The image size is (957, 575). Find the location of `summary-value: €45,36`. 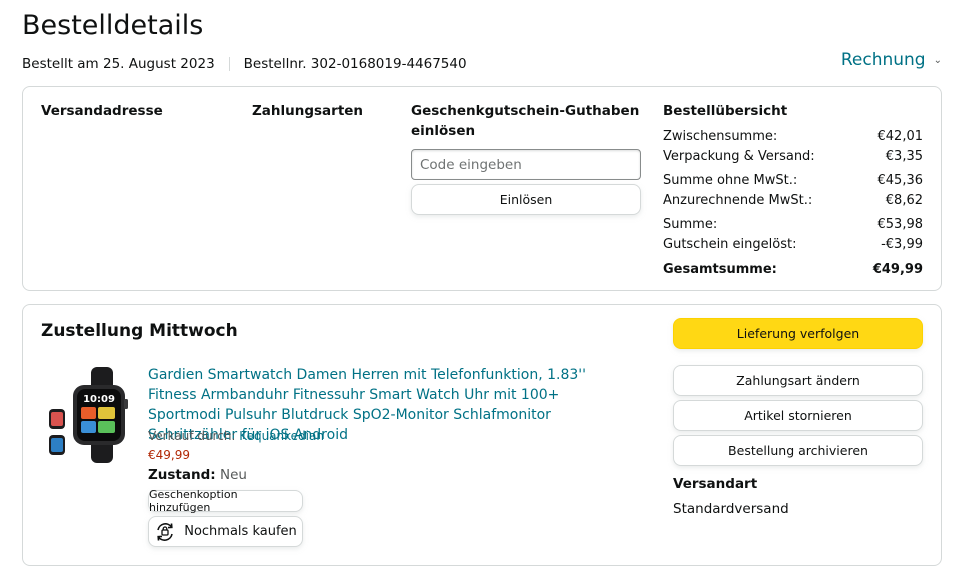

summary-value: €45,36 is located at coordinates (900, 180).